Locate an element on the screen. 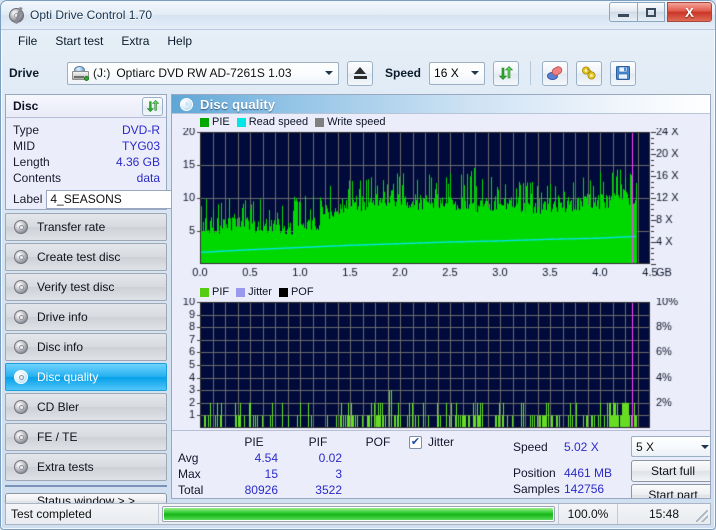  legend-swatch-pof is located at coordinates (283, 292).